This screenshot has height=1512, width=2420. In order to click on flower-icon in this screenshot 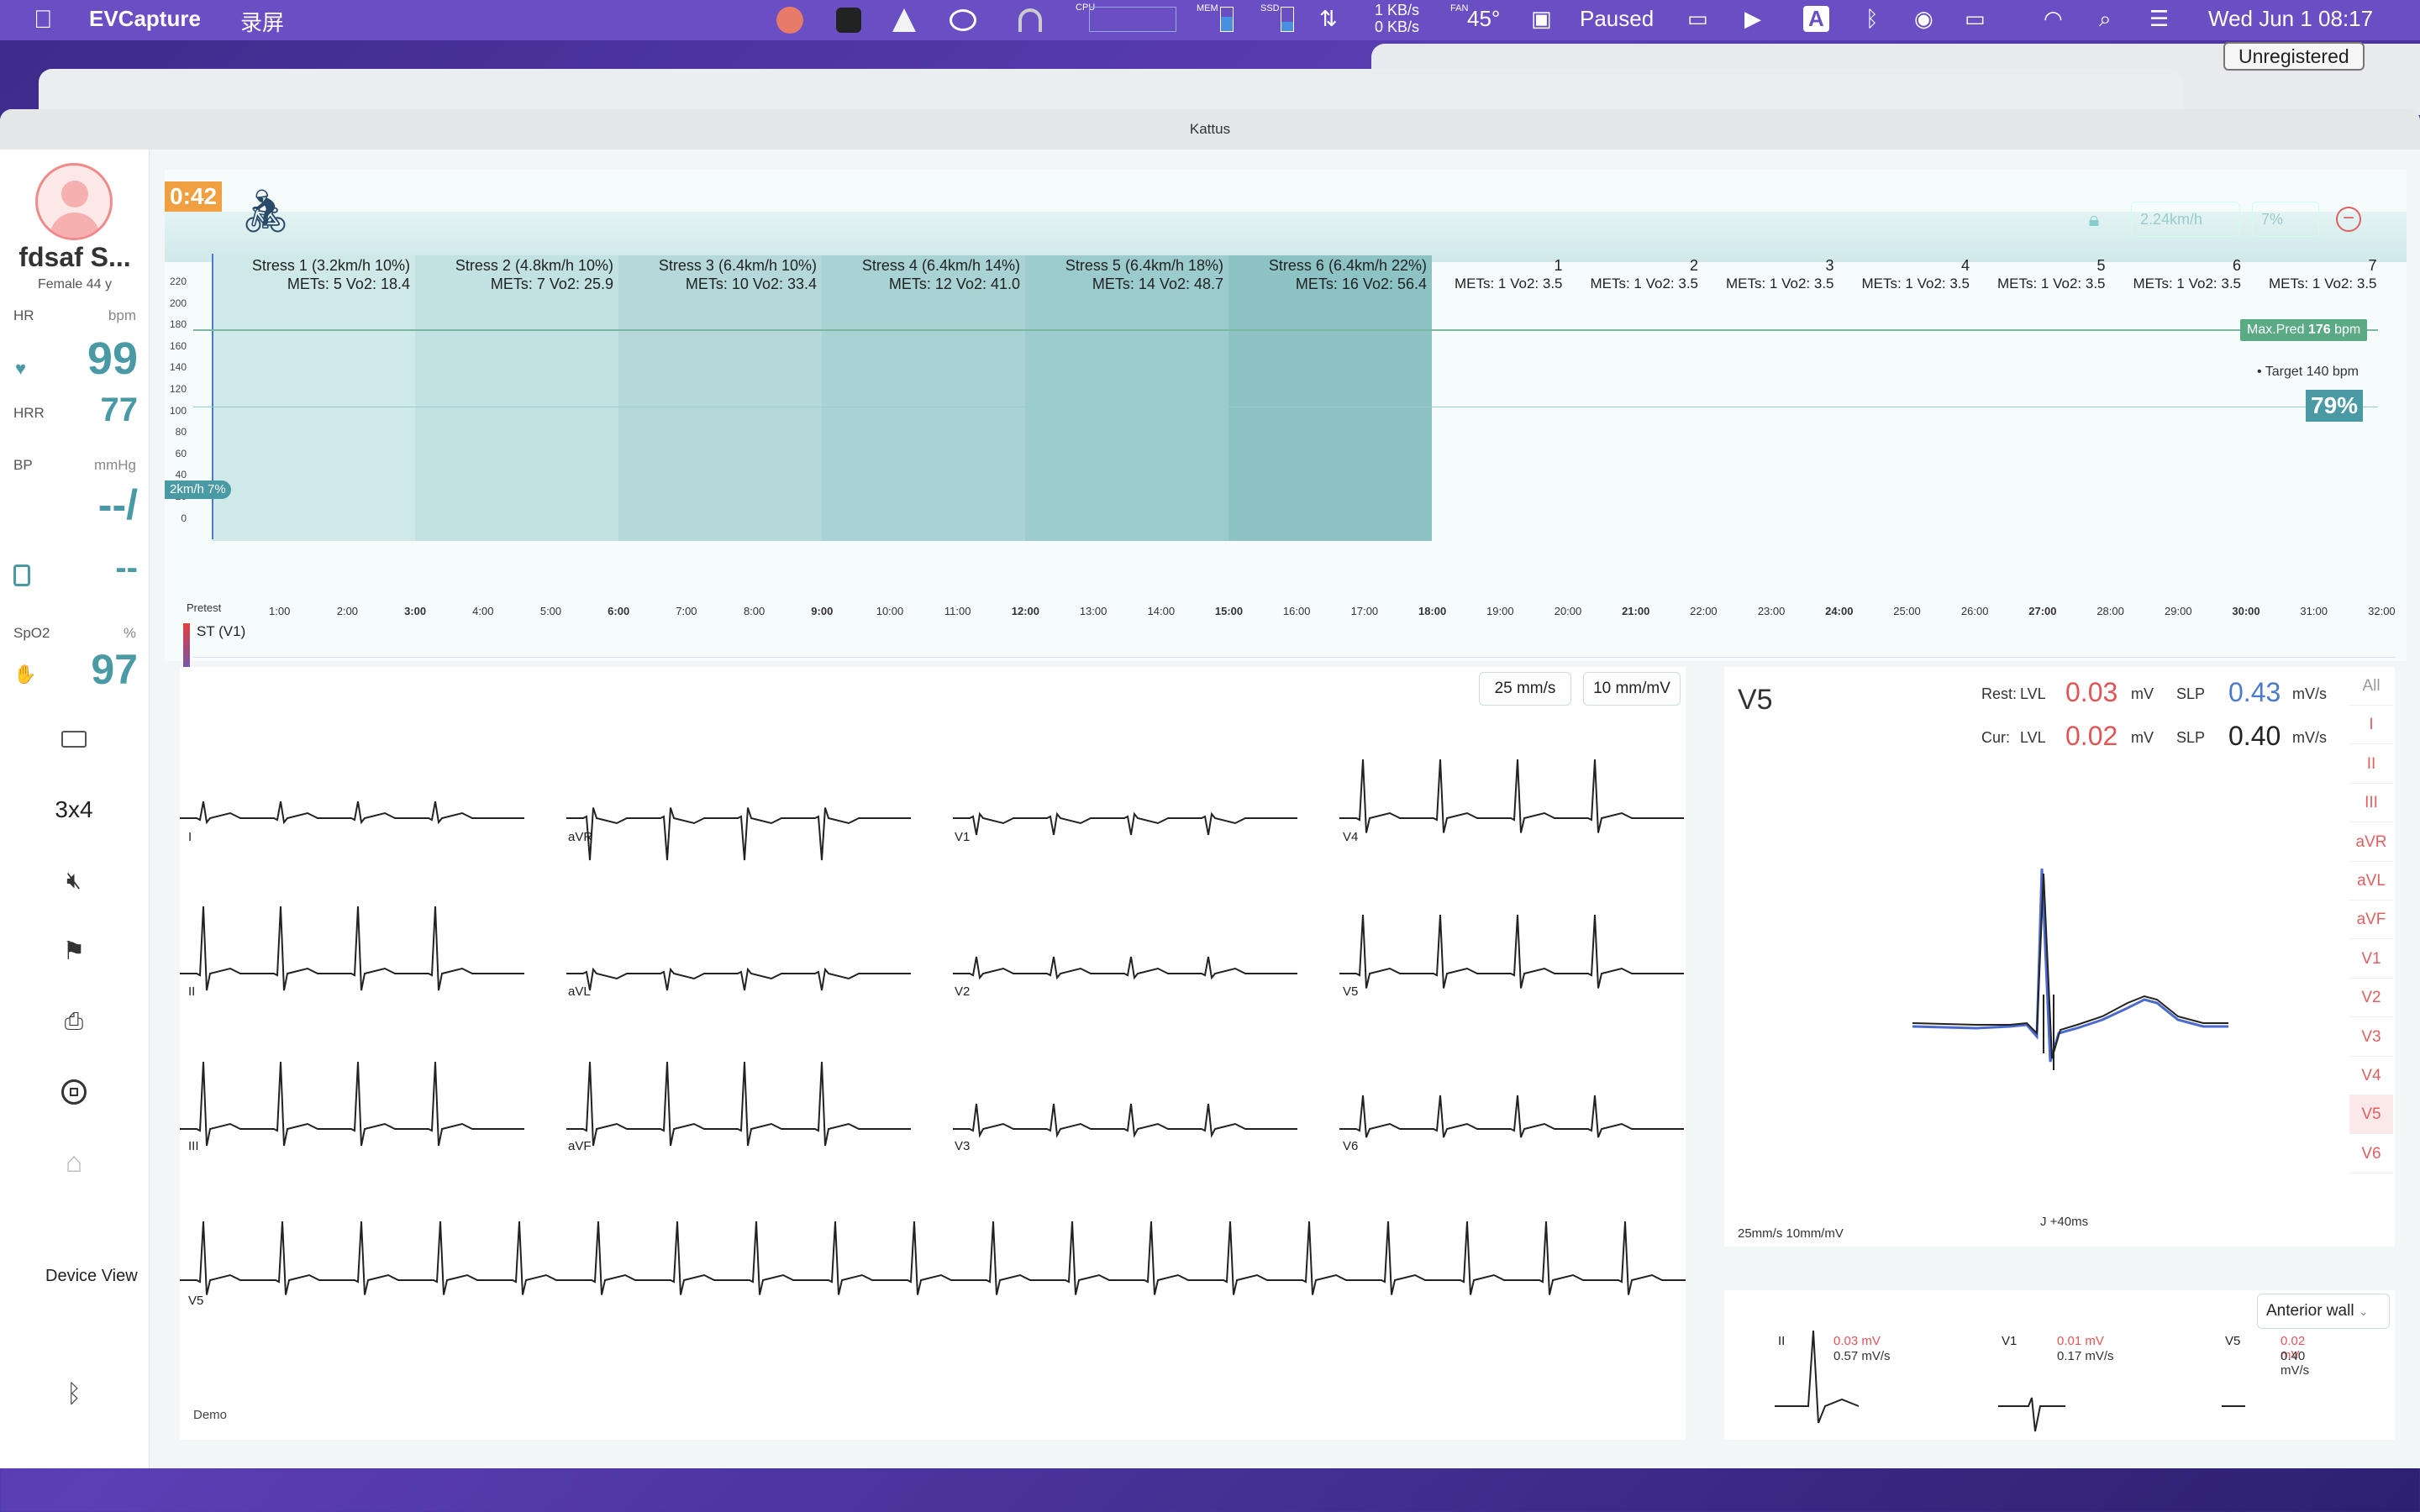, I will do `click(790, 20)`.